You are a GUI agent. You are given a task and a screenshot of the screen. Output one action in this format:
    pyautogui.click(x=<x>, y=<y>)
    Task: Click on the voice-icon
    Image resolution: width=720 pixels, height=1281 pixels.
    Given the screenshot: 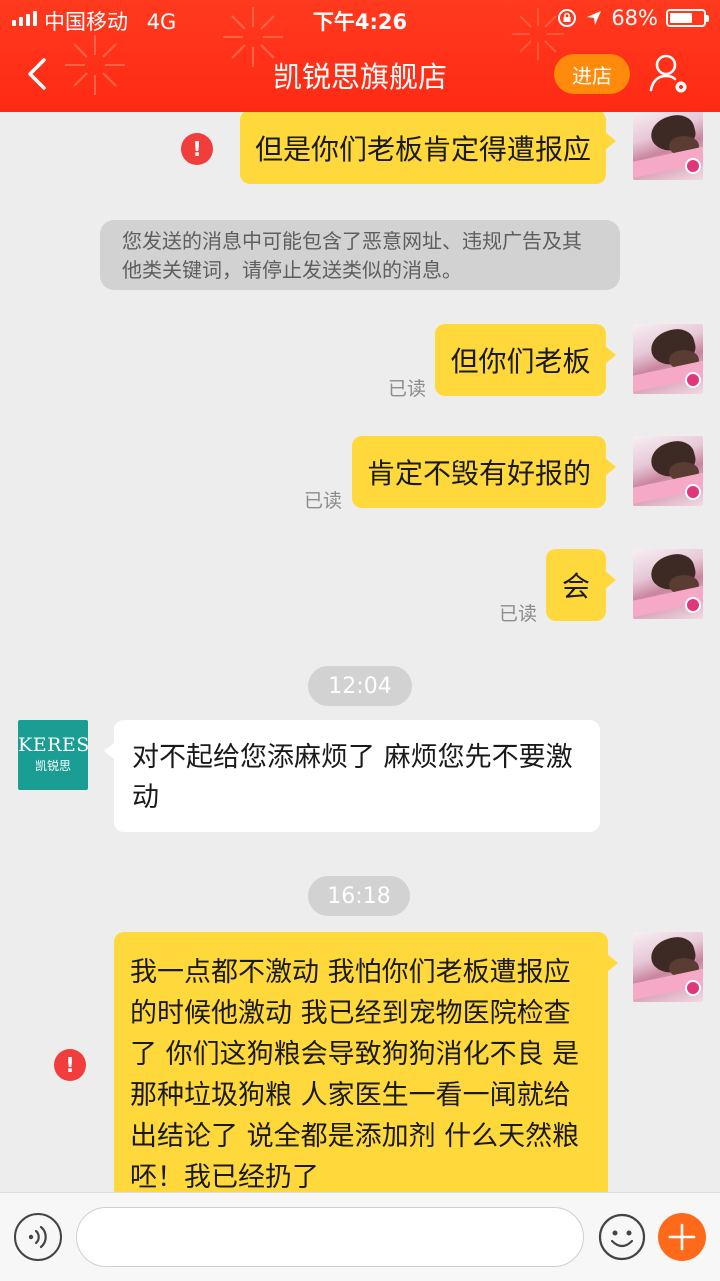 What is the action you would take?
    pyautogui.click(x=37, y=1237)
    